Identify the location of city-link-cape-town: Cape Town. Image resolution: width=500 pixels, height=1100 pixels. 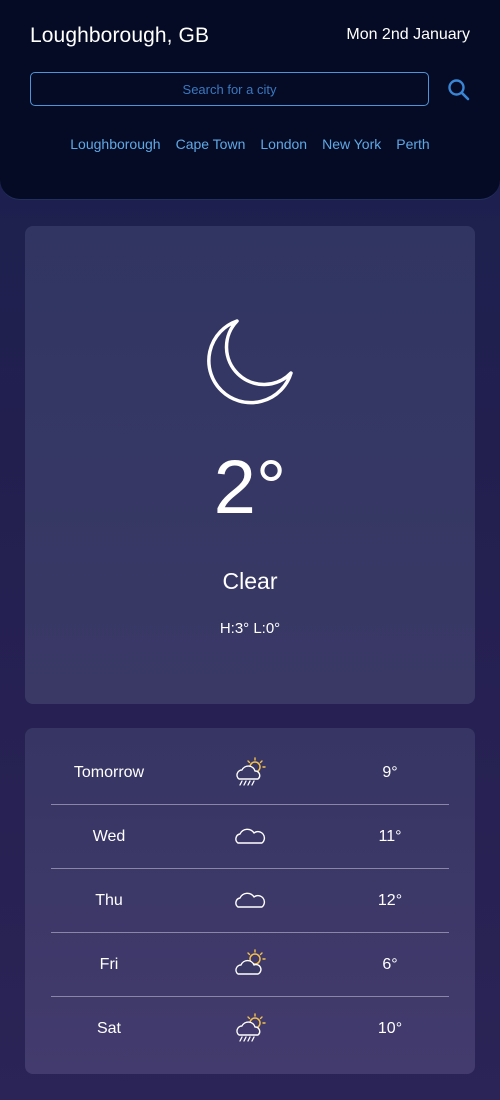
(211, 144).